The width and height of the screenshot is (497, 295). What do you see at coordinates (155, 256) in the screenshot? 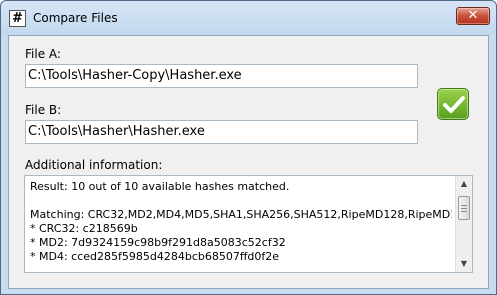
I see `info-line: * MD4: cced285f5985d4284bcb68507ffd0f2e` at bounding box center [155, 256].